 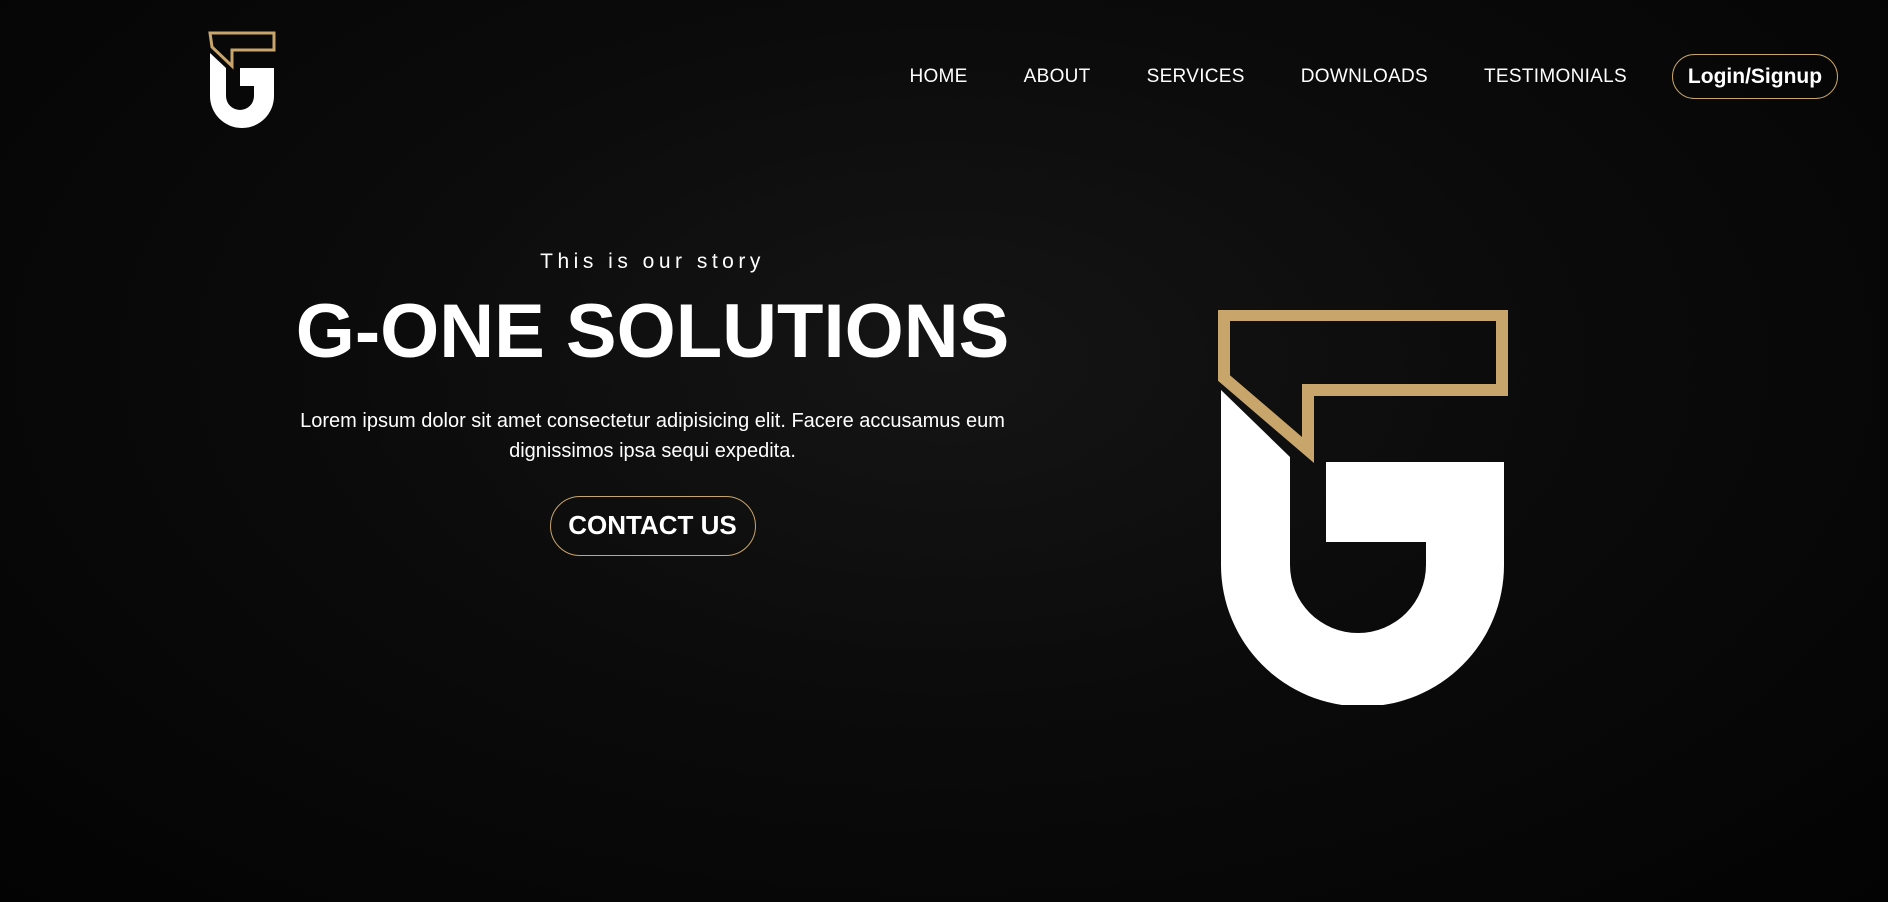 What do you see at coordinates (652, 525) in the screenshot?
I see `contact-us-button: CONTACT US` at bounding box center [652, 525].